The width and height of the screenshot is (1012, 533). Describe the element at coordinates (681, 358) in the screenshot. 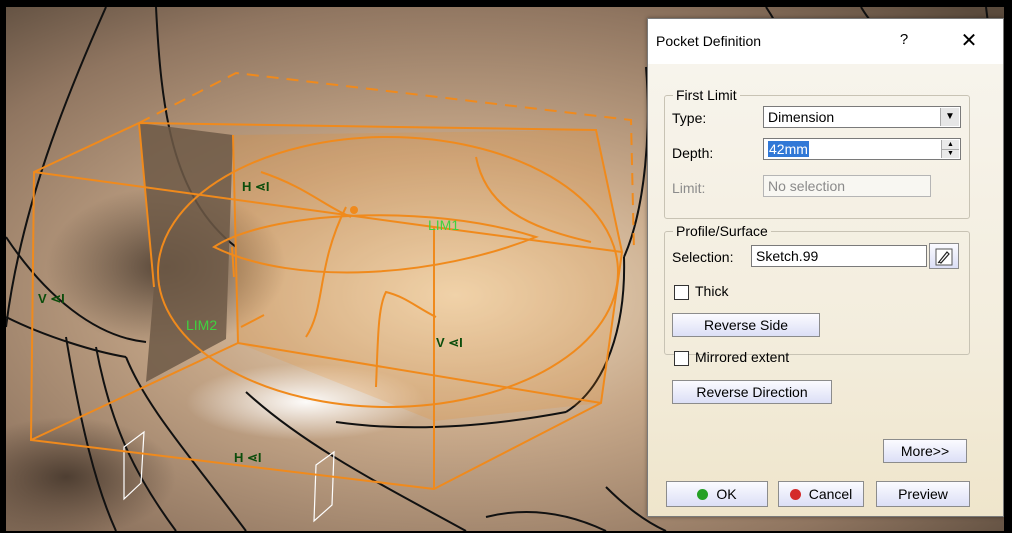

I see `mirrored-extent-checkbox` at that location.